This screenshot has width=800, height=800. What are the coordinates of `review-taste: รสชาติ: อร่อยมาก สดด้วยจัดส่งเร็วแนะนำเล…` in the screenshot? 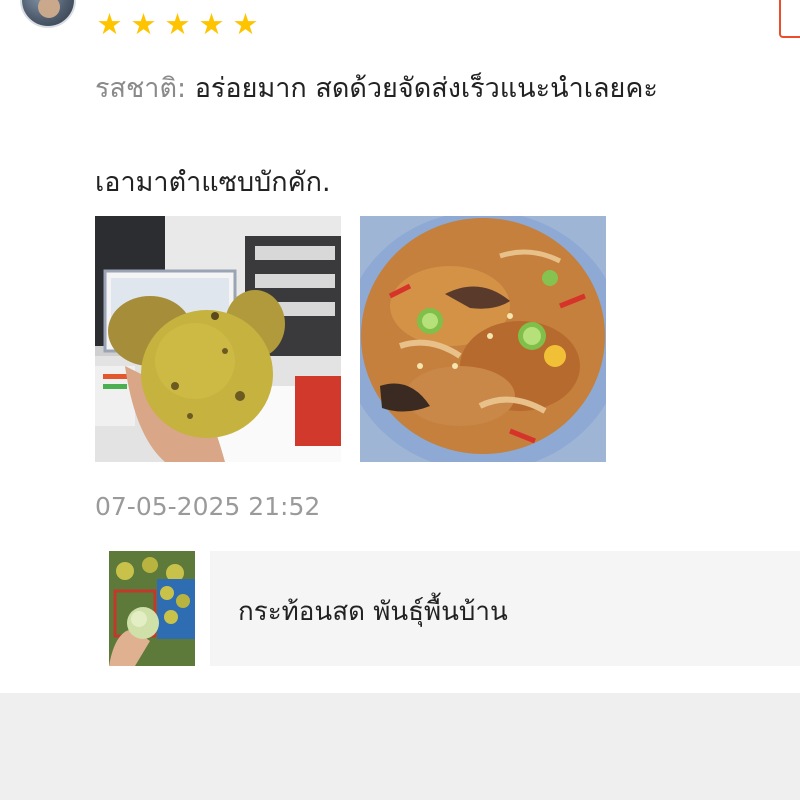 It's located at (376, 87).